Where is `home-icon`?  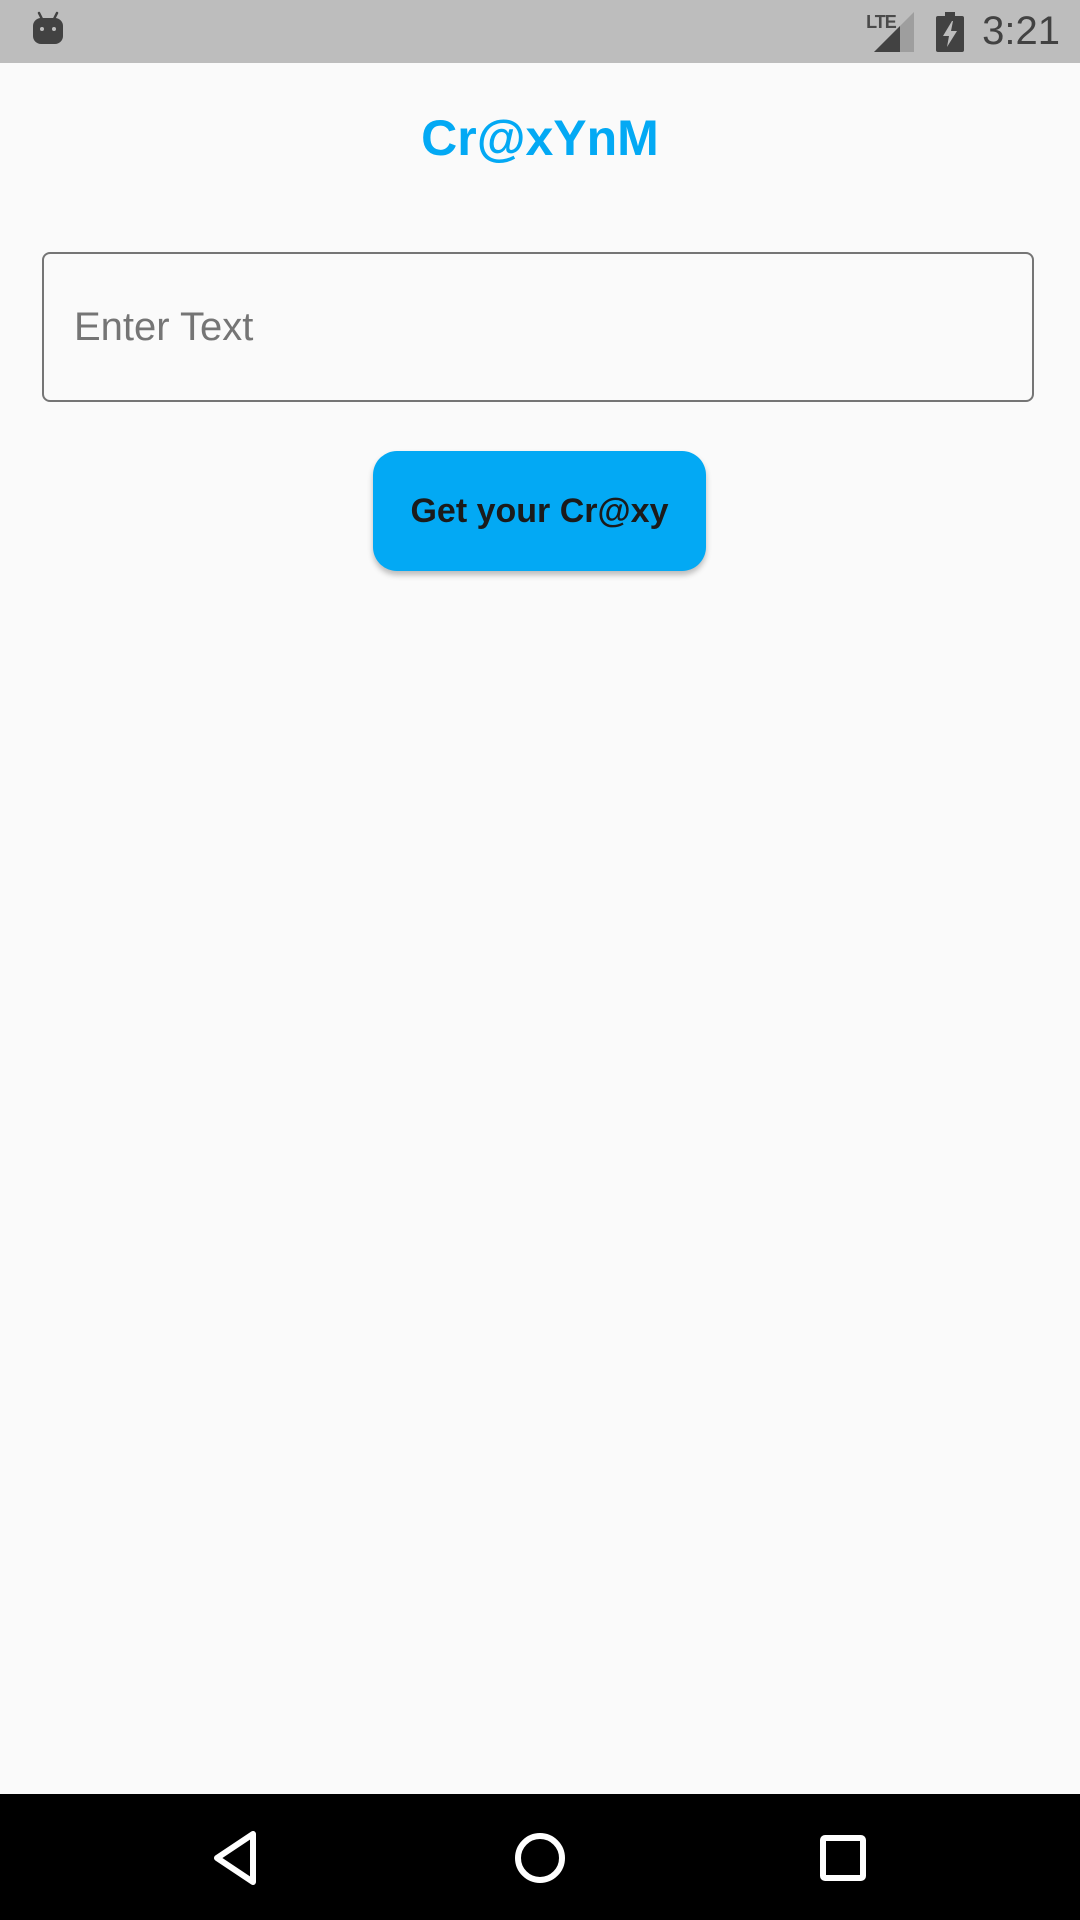 home-icon is located at coordinates (540, 1858).